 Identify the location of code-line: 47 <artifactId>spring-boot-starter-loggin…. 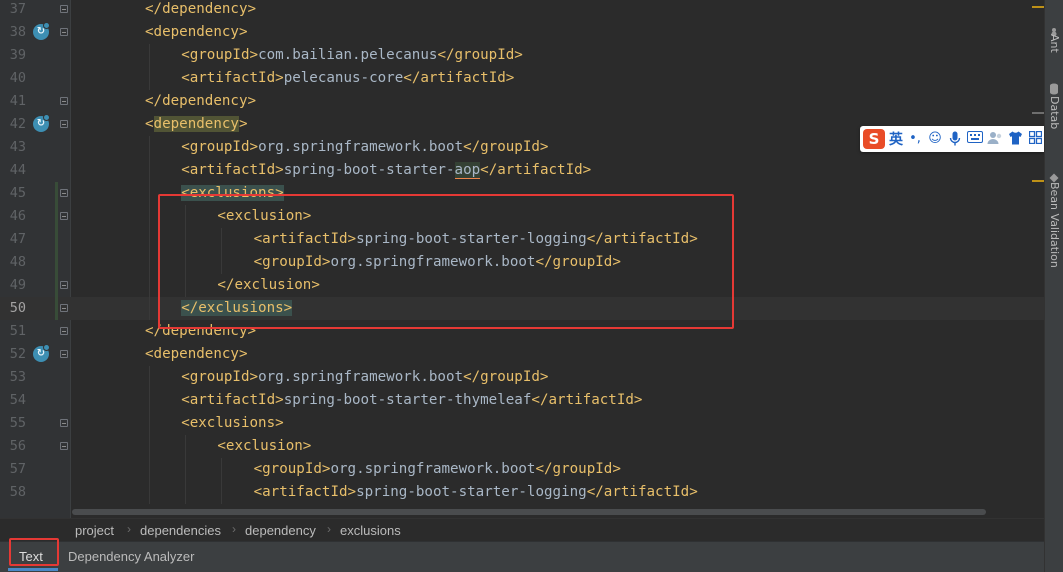
(522, 239).